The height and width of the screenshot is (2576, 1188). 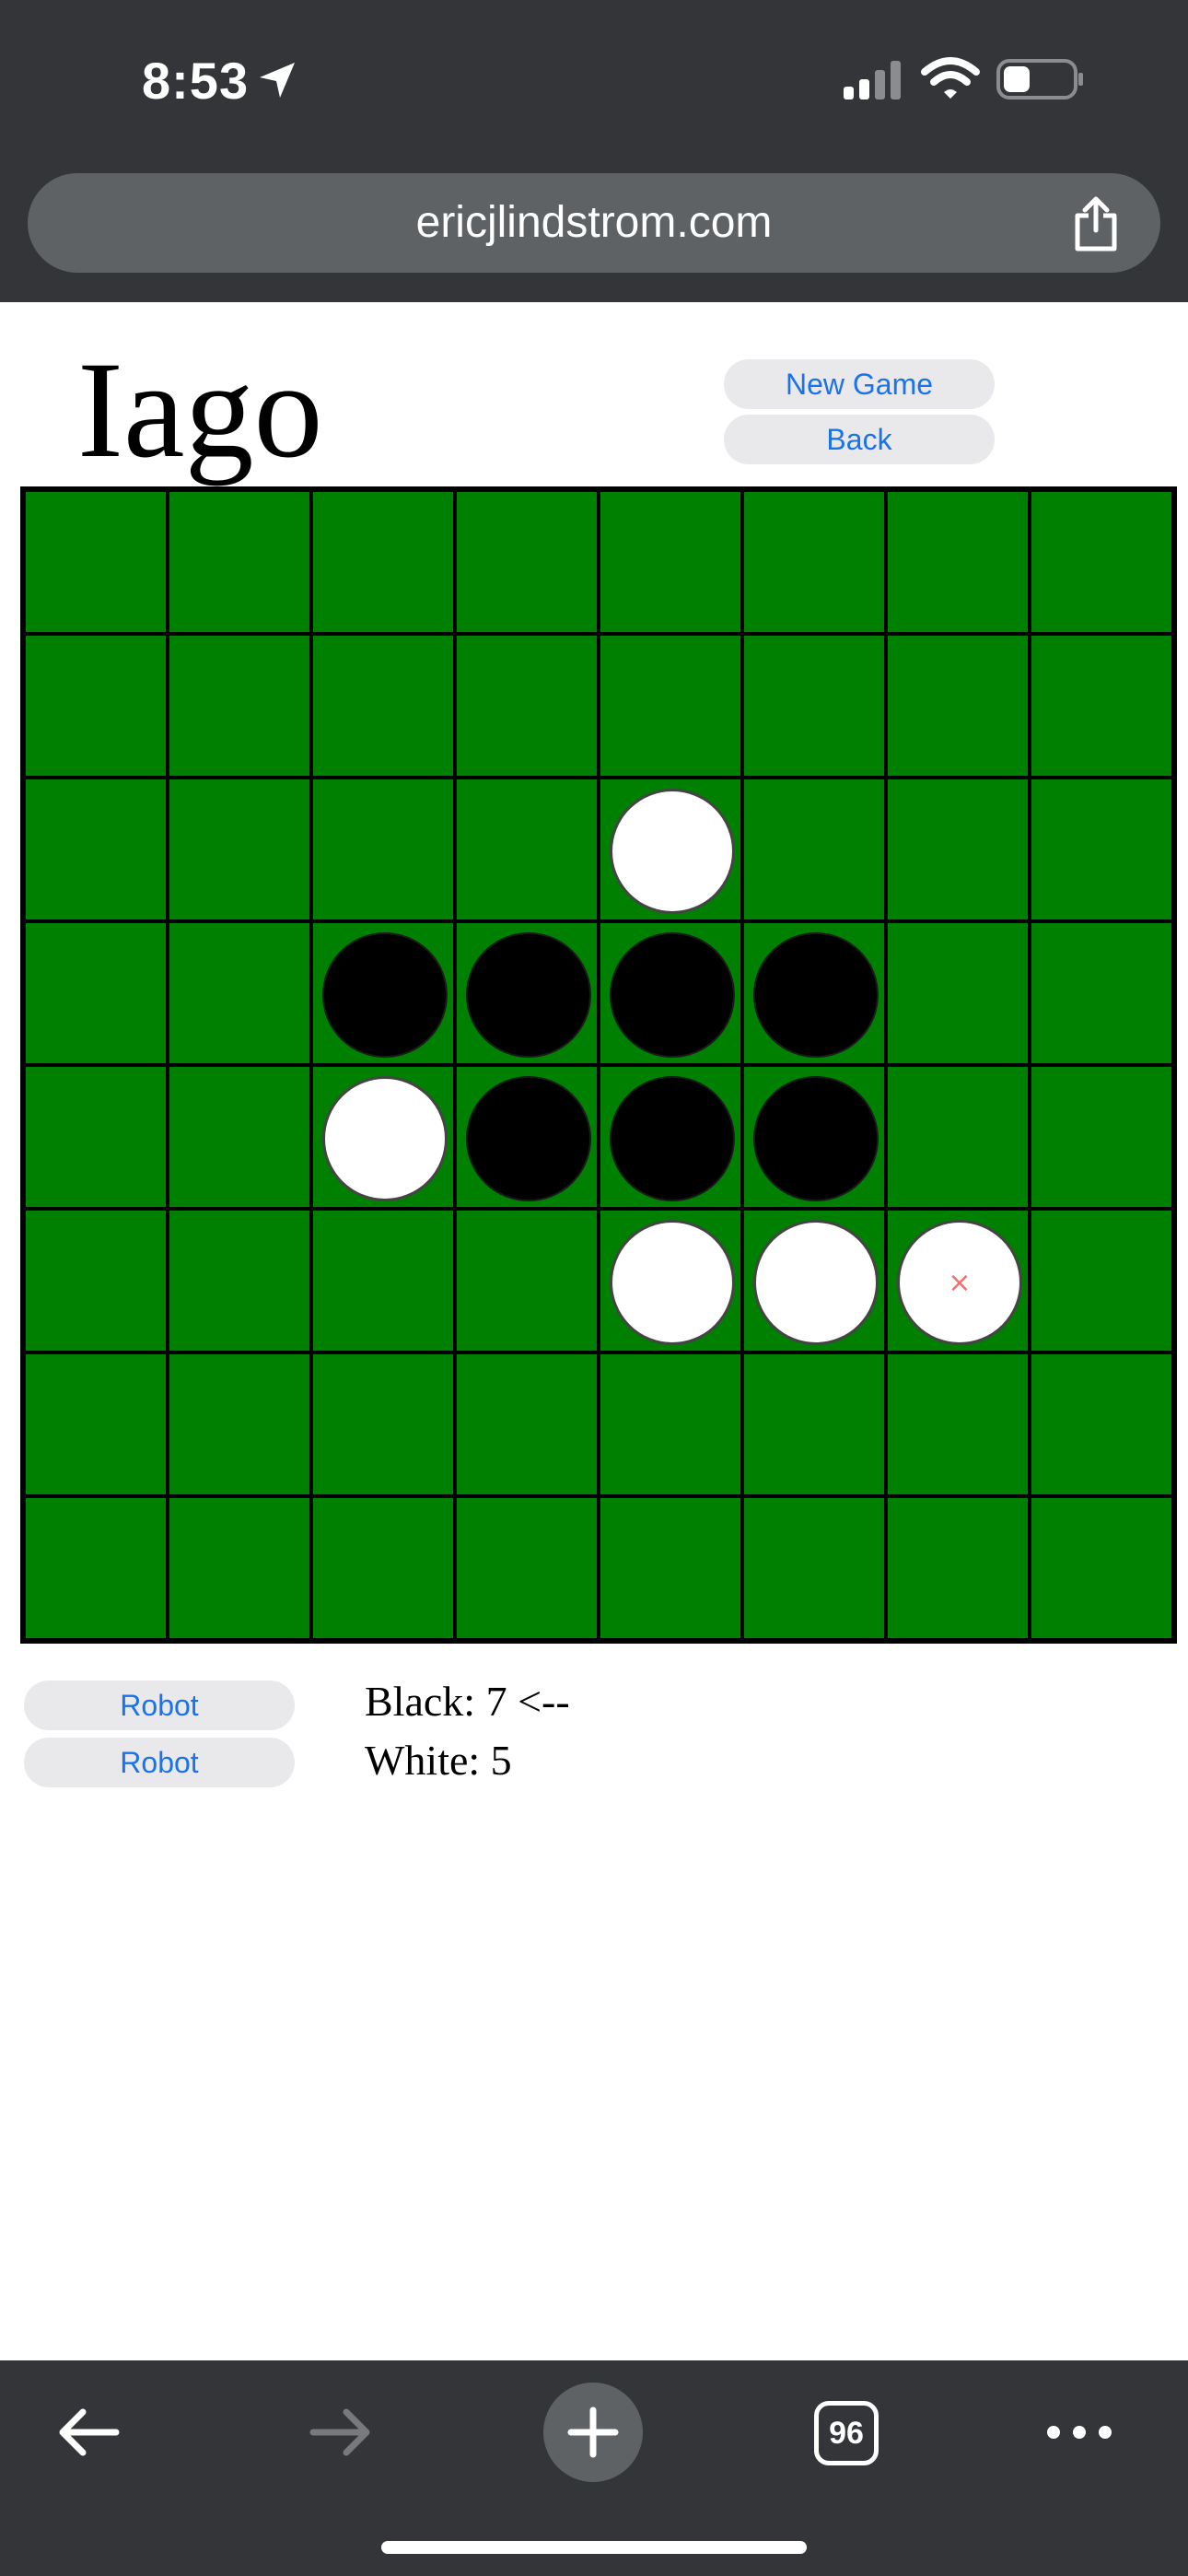 What do you see at coordinates (277, 80) in the screenshot?
I see `location-arrow-icon` at bounding box center [277, 80].